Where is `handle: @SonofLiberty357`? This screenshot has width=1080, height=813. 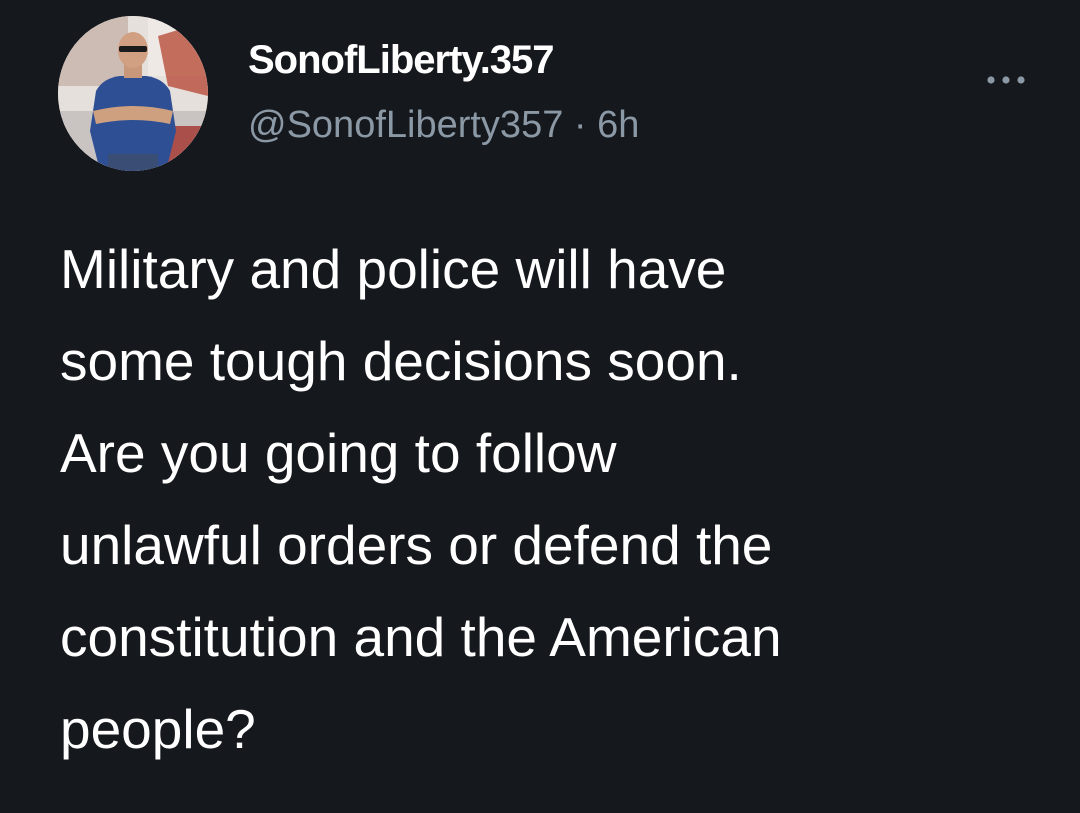
handle: @SonofLiberty357 is located at coordinates (405, 125).